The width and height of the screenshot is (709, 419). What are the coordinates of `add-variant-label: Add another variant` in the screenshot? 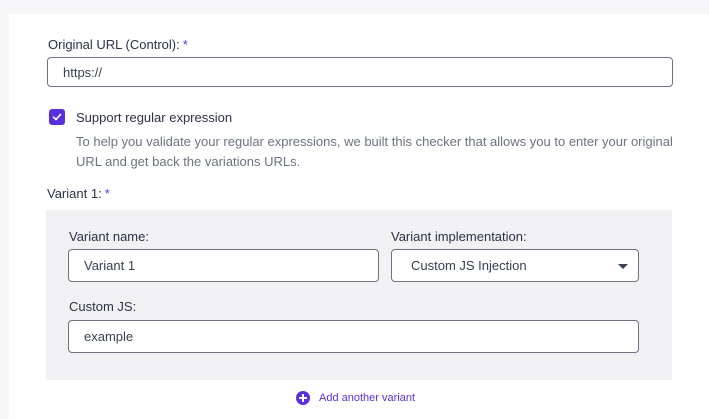 It's located at (367, 398).